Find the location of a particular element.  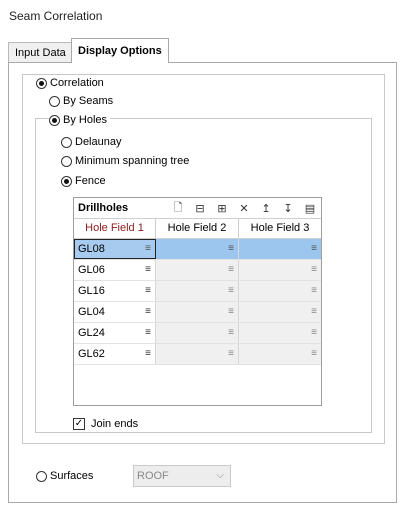

cell-value: GL62 is located at coordinates (91, 354).